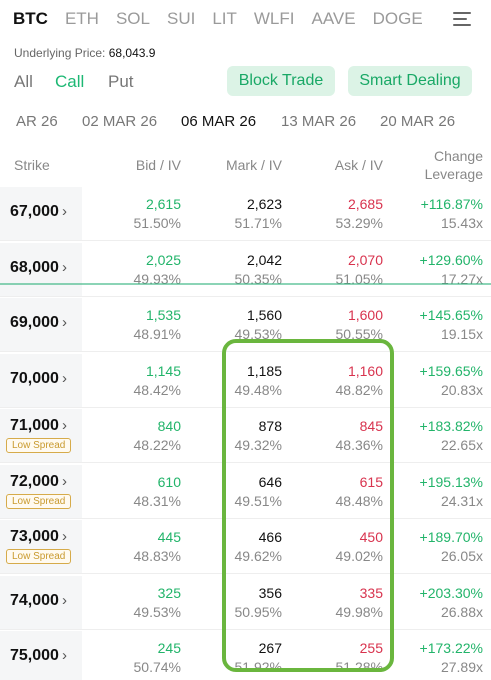 This screenshot has width=491, height=680. Describe the element at coordinates (451, 592) in the screenshot. I see `change-percent: +203.30%` at that location.